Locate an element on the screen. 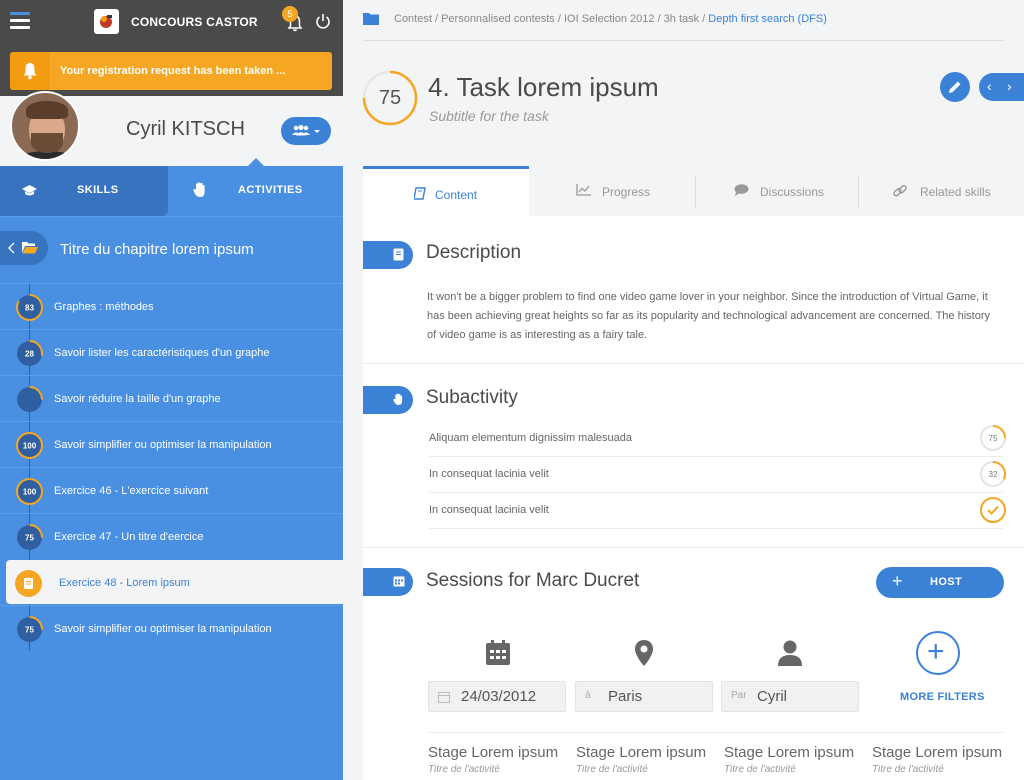 The width and height of the screenshot is (1024, 780). by-value: Cyril is located at coordinates (772, 696).